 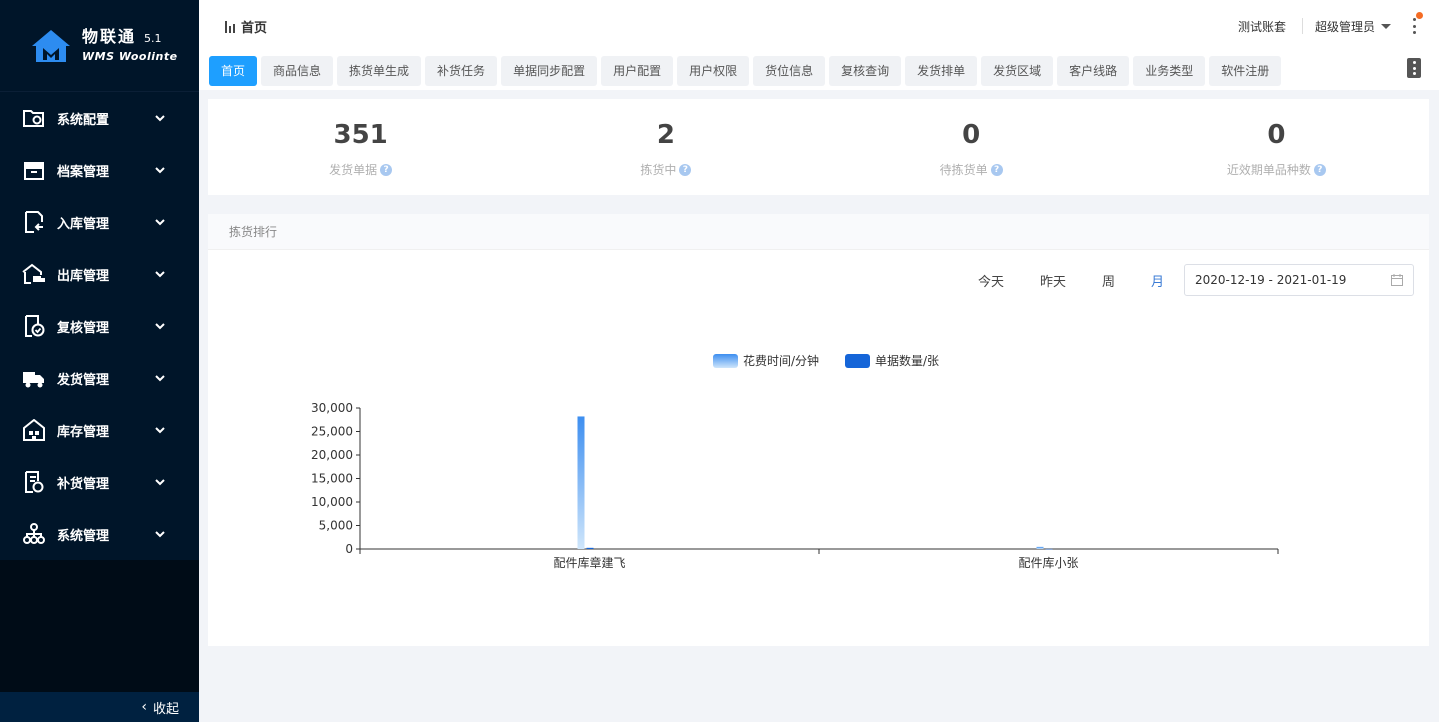 I want to click on sidebar-item-label: 补货管理, so click(x=83, y=484).